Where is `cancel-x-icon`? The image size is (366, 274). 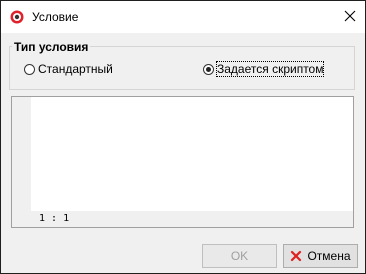 cancel-x-icon is located at coordinates (296, 256).